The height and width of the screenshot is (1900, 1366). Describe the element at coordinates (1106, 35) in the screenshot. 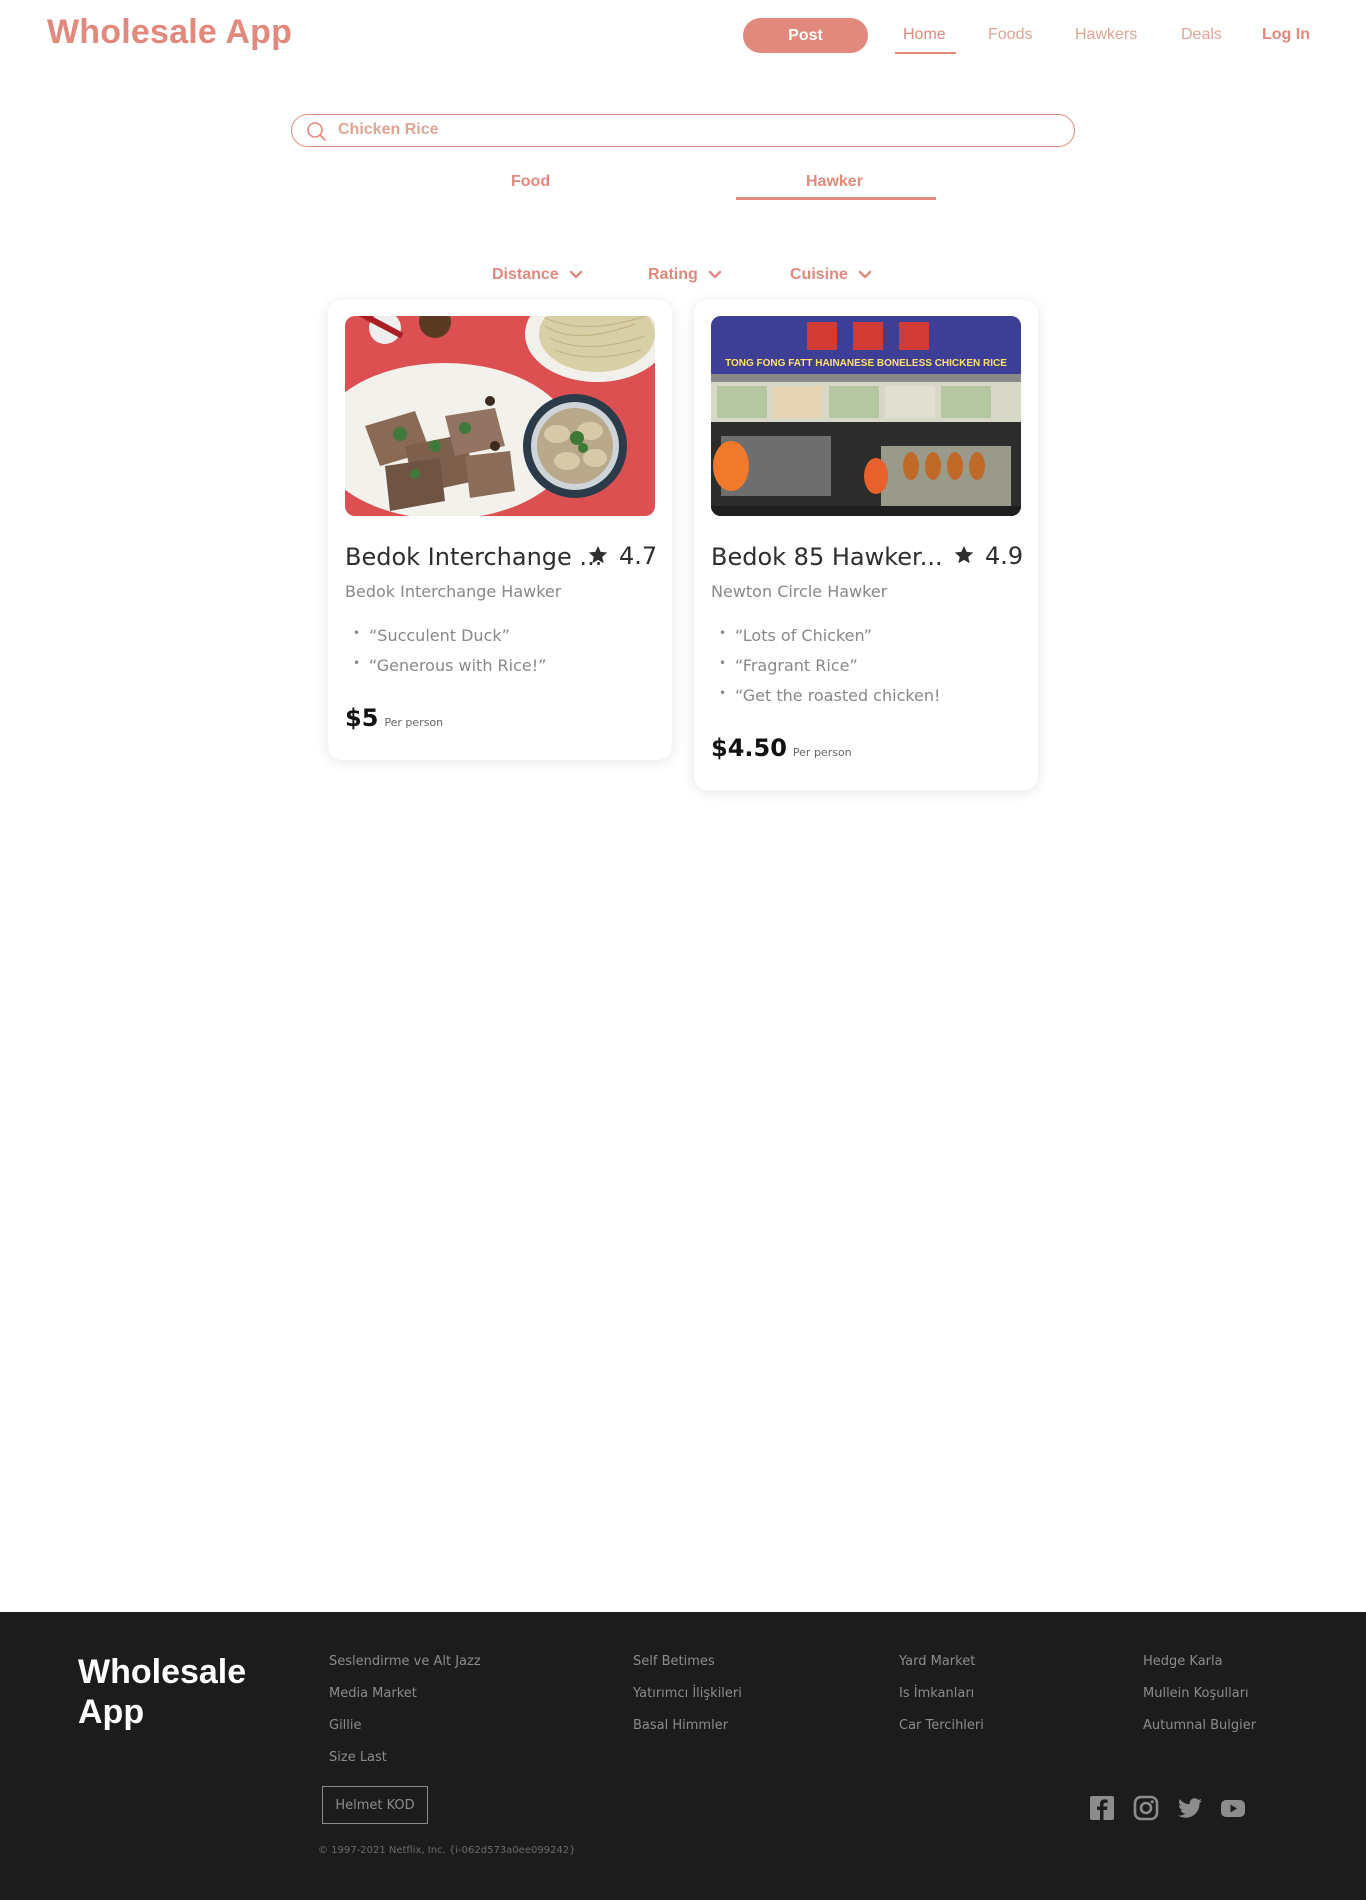

I see `nav-hawkers: Hawkers` at that location.